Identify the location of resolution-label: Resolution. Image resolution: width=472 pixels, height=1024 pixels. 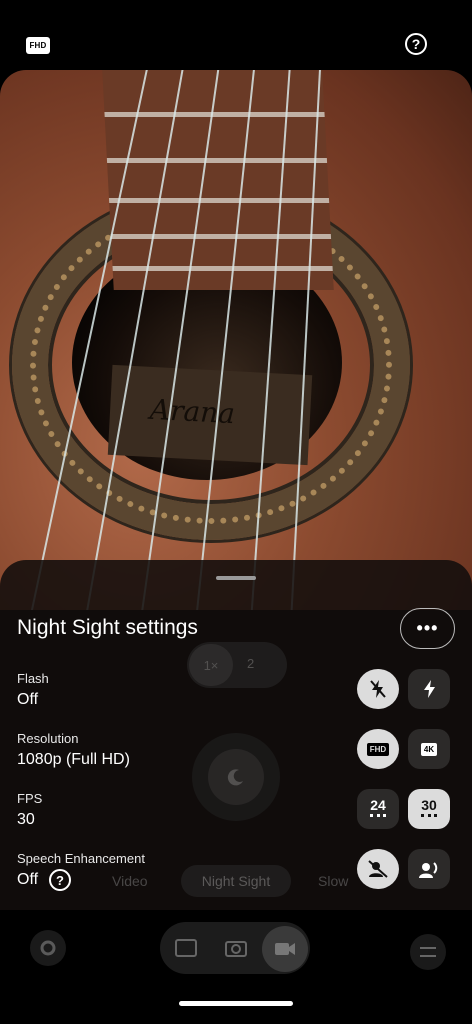
(48, 738).